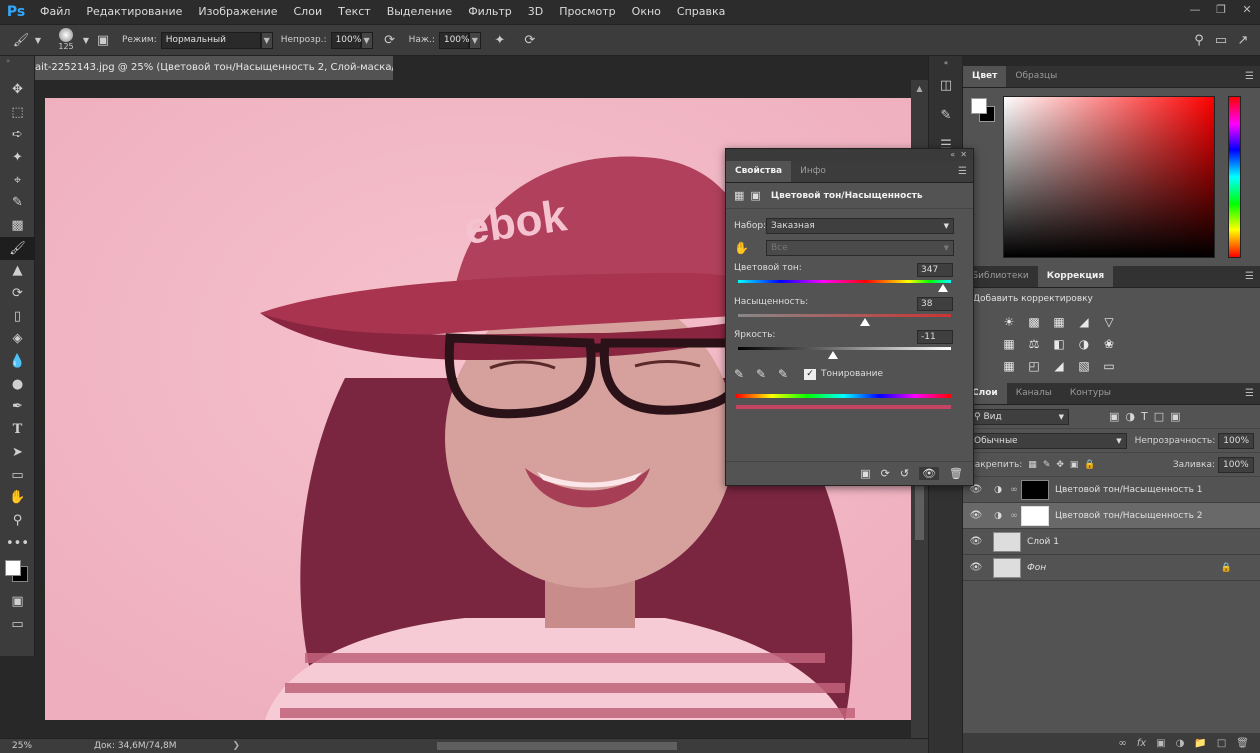 This screenshot has height=753, width=1260. What do you see at coordinates (17, 520) in the screenshot?
I see `zoom-tool-icon: ⚲` at bounding box center [17, 520].